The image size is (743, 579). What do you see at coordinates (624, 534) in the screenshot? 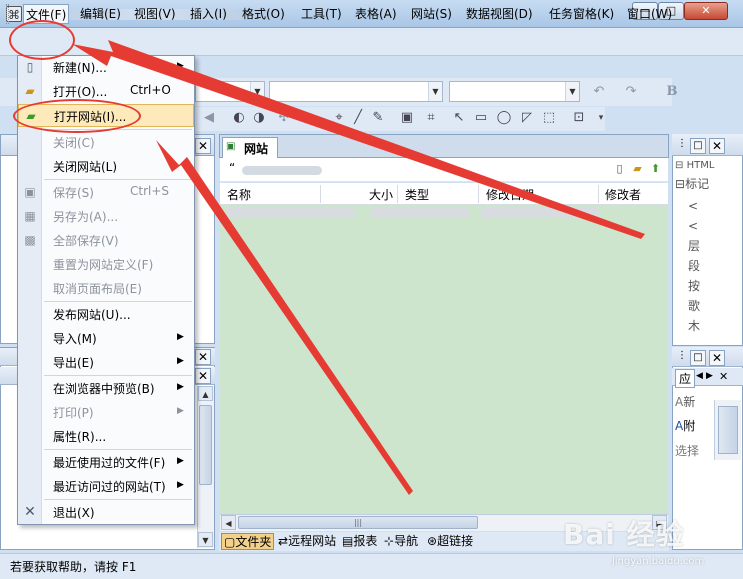
I see `baidu-jingyan-watermark: Bai 经验` at bounding box center [624, 534].